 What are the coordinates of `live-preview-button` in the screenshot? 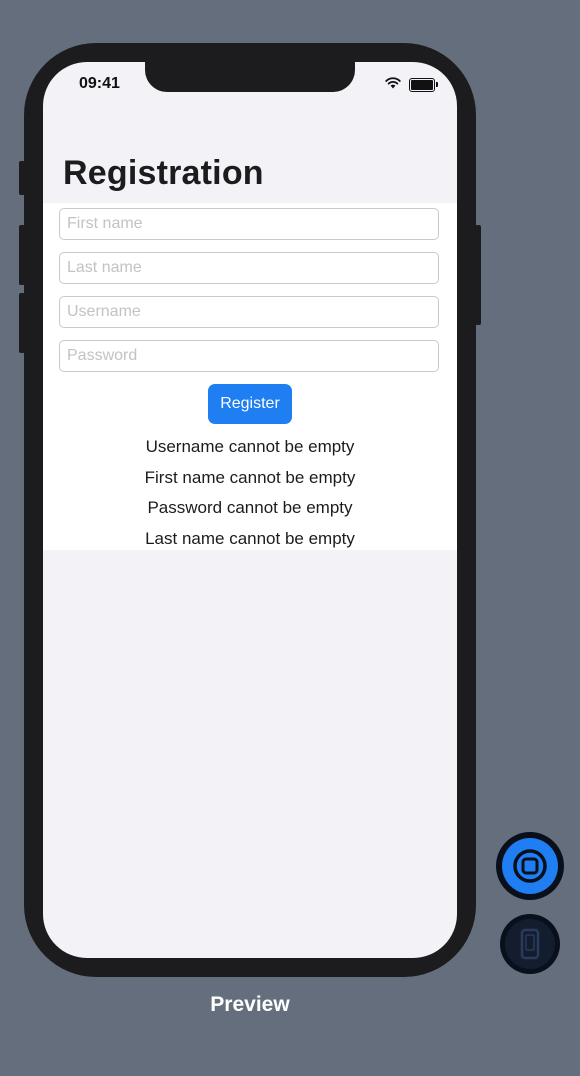 It's located at (530, 866).